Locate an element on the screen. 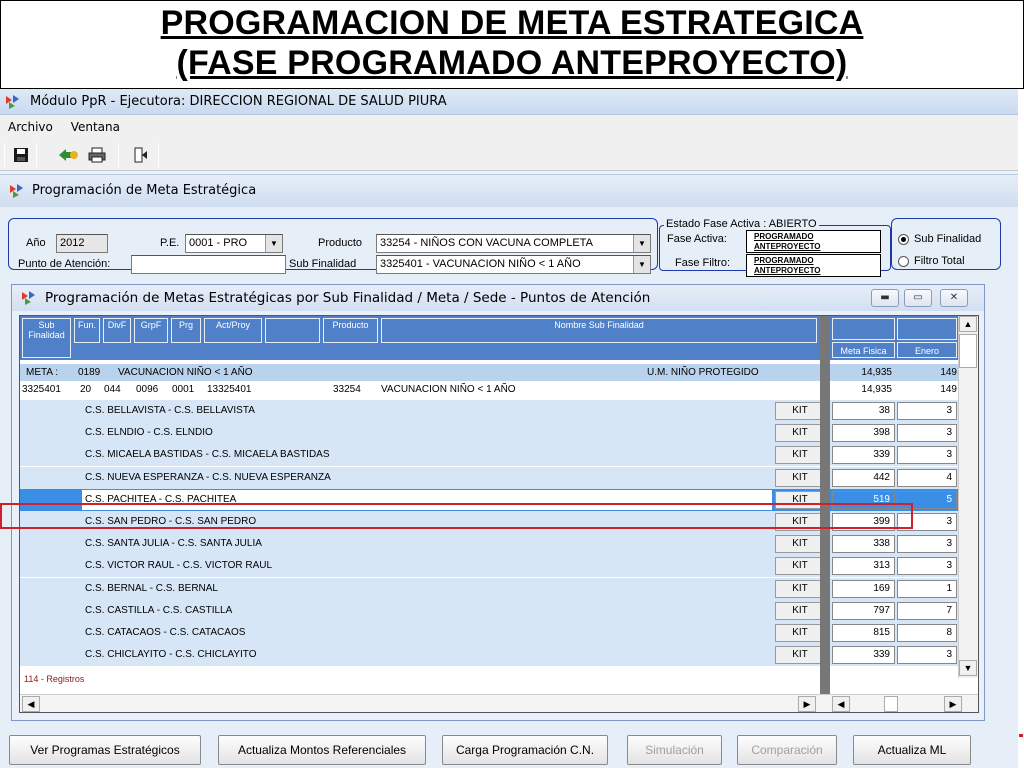  scroll-thumb is located at coordinates (968, 351).